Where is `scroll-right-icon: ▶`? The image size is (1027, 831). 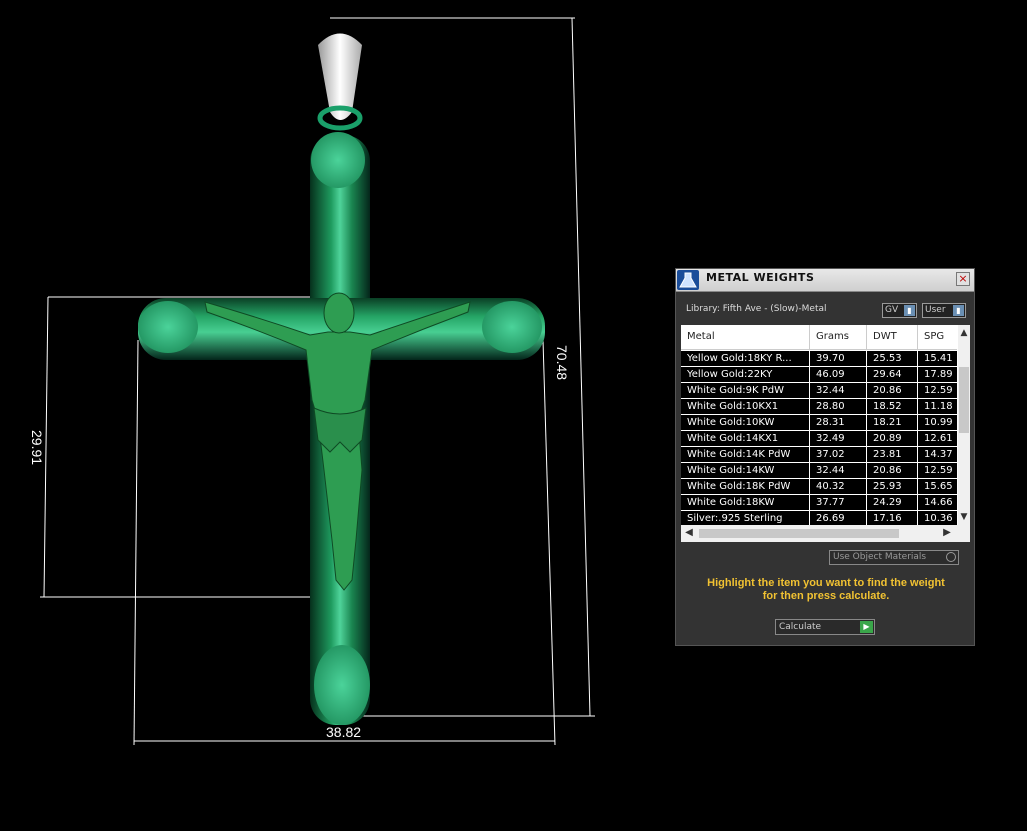 scroll-right-icon: ▶ is located at coordinates (947, 533).